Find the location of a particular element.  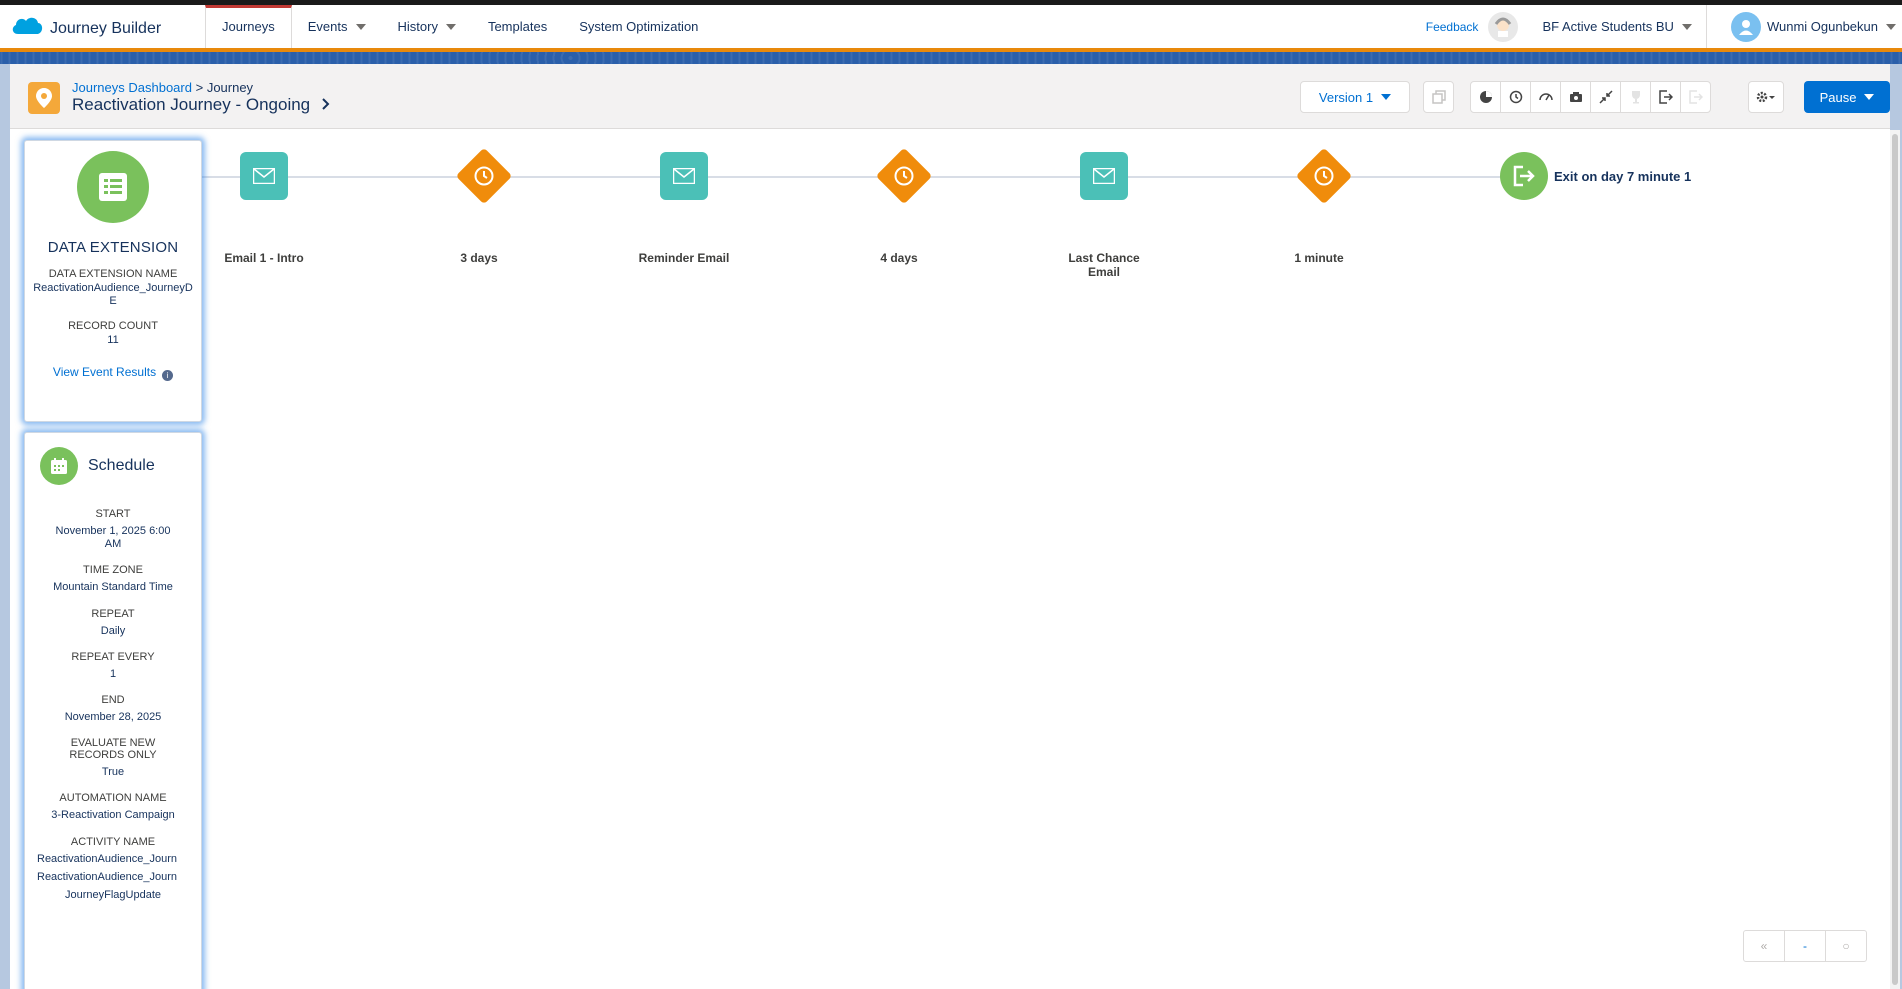

activity-label: 3 days is located at coordinates (479, 258).